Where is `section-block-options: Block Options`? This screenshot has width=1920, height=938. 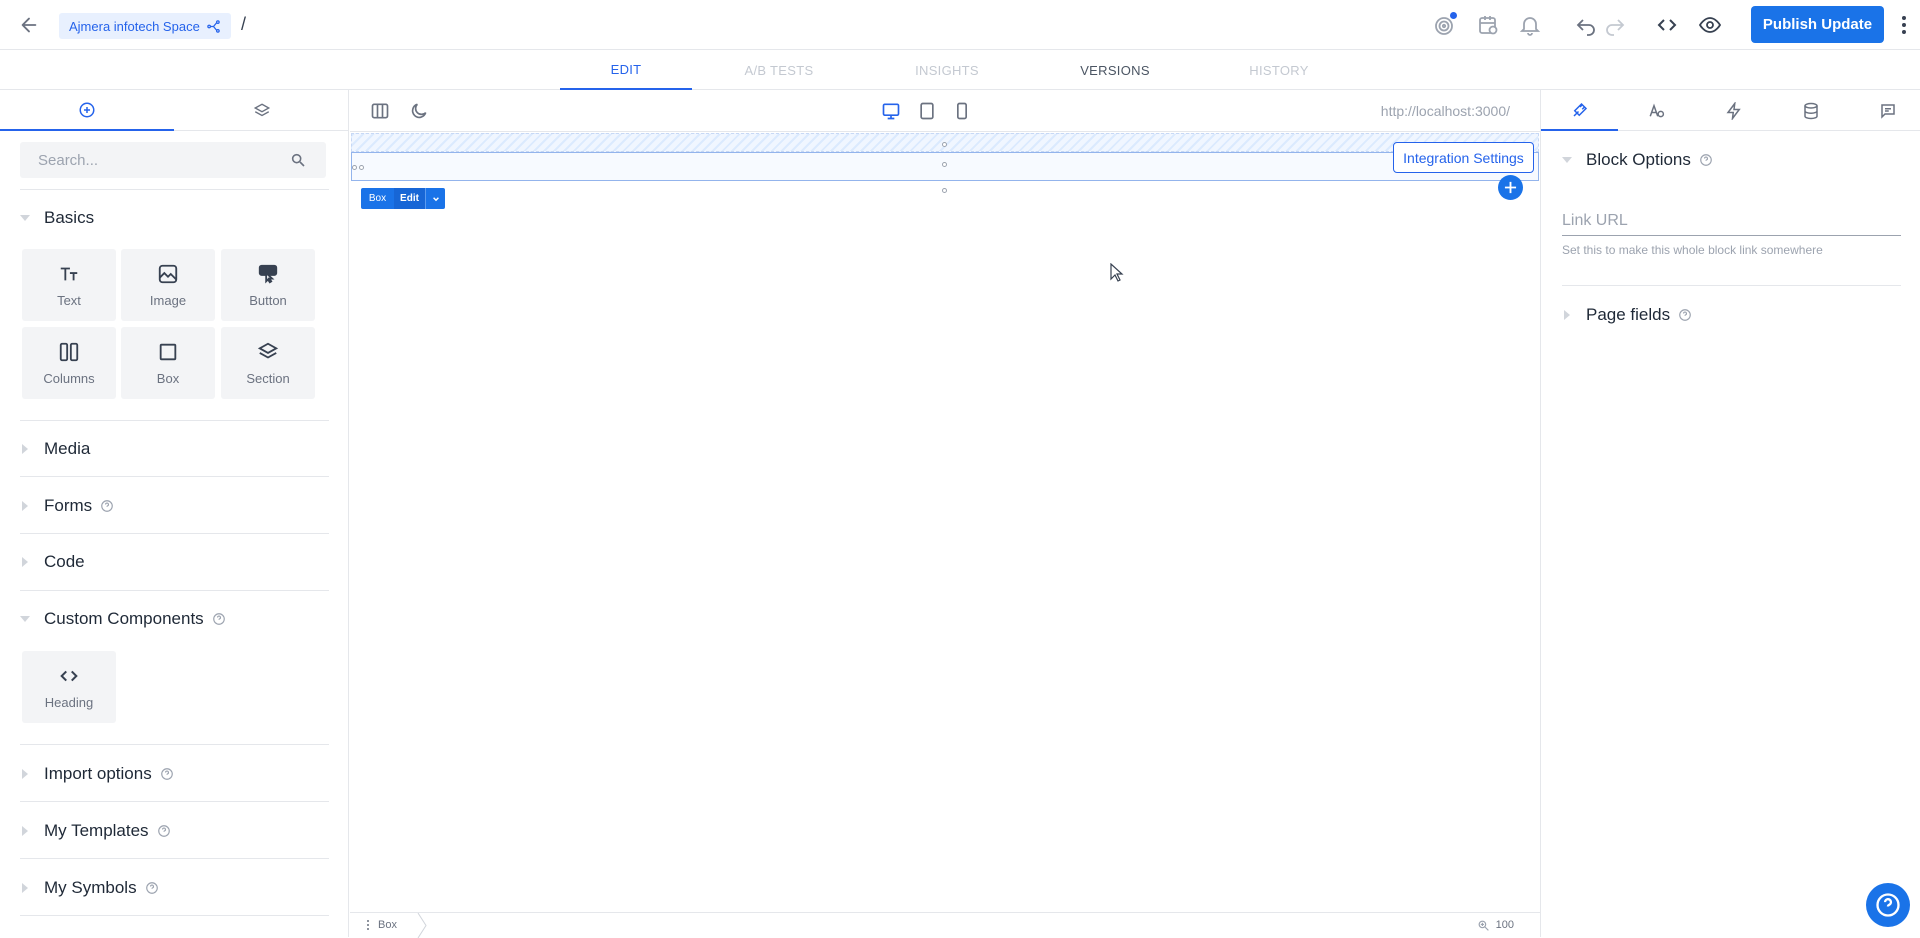 section-block-options: Block Options is located at coordinates (1637, 160).